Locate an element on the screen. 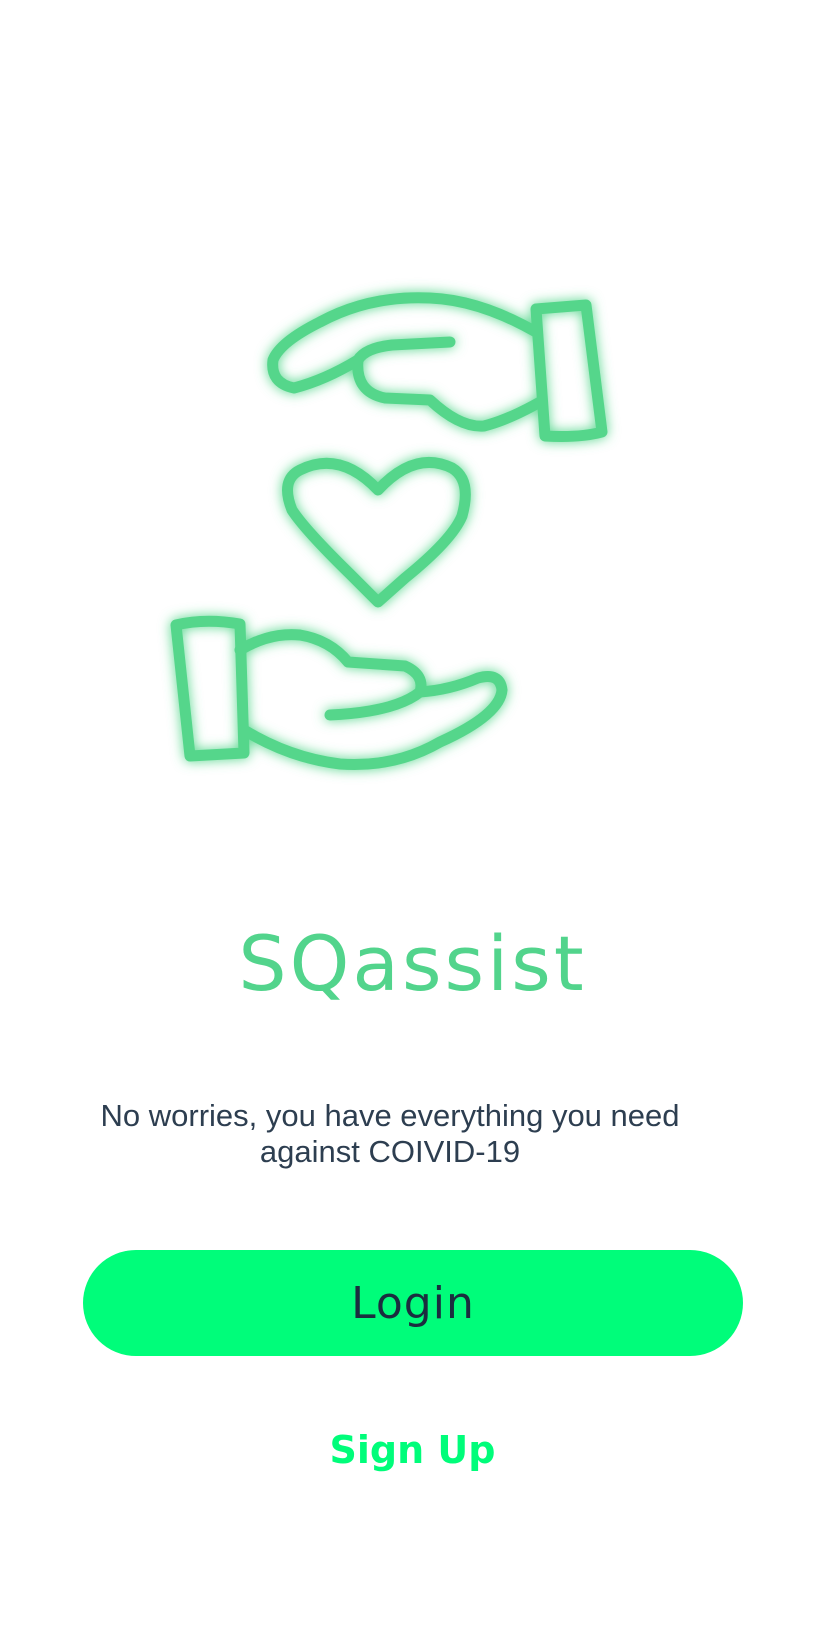 Image resolution: width=825 pixels, height=1632 pixels. heart-icon is located at coordinates (376, 532).